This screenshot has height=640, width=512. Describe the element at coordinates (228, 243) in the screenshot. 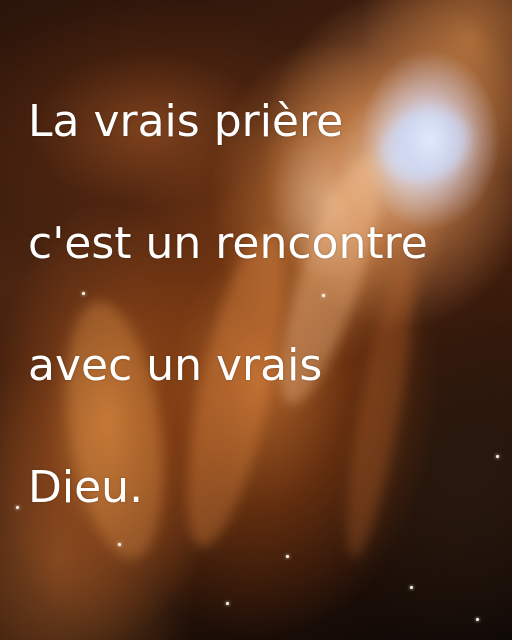

I see `quote-line: c'est un rencontre` at that location.